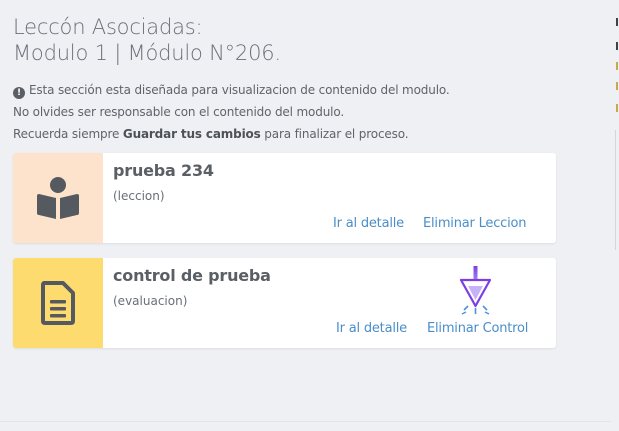  I want to click on card-title: prueba 234, so click(163, 170).